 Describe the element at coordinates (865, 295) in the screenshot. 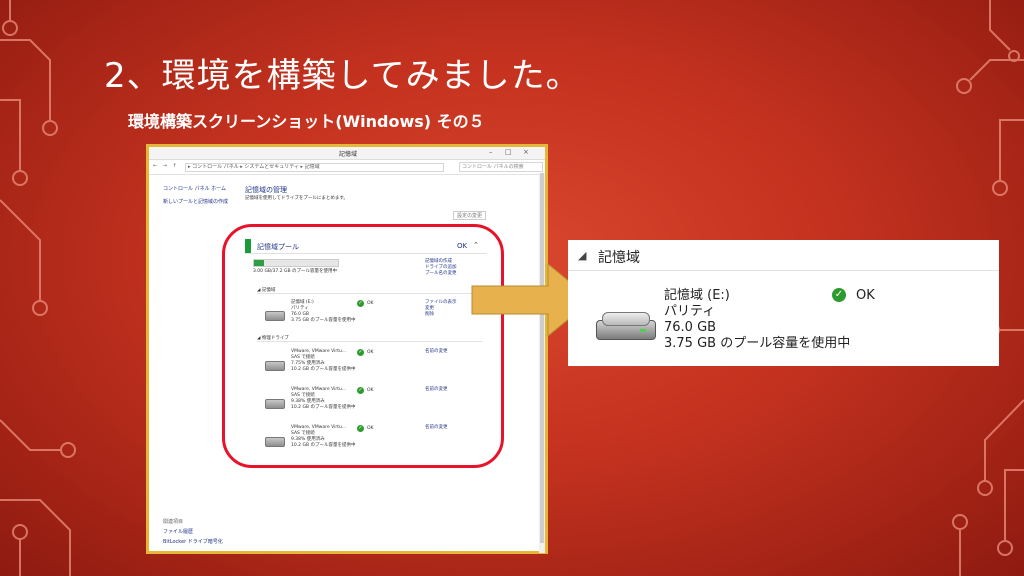

I see `zoom-status: OK` at that location.